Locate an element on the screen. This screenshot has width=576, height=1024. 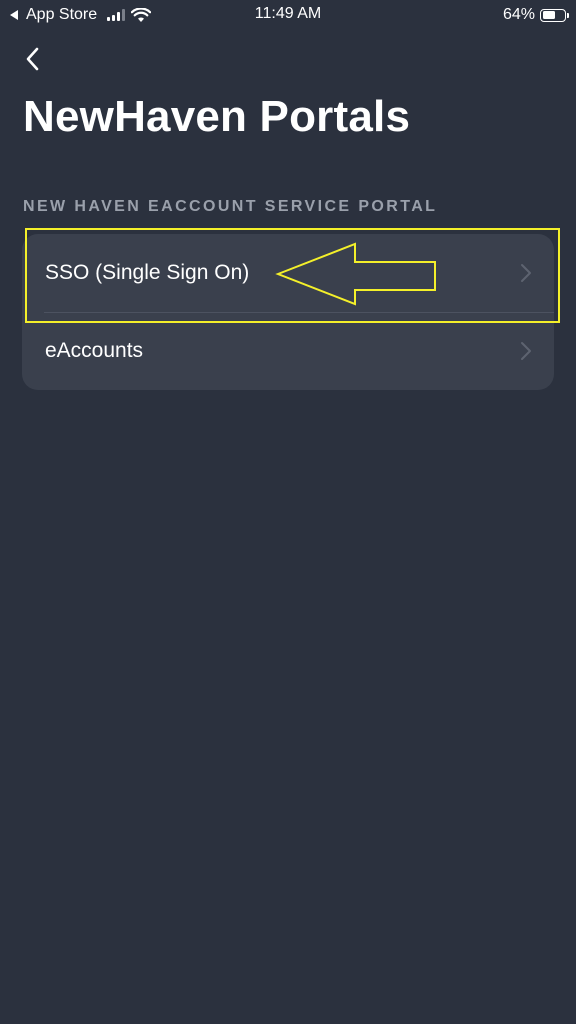
page-title: NewHaven Portals is located at coordinates (217, 116).